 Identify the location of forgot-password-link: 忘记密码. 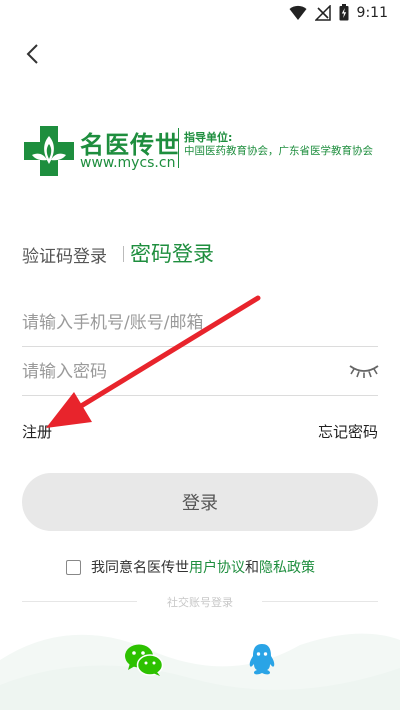
(348, 431).